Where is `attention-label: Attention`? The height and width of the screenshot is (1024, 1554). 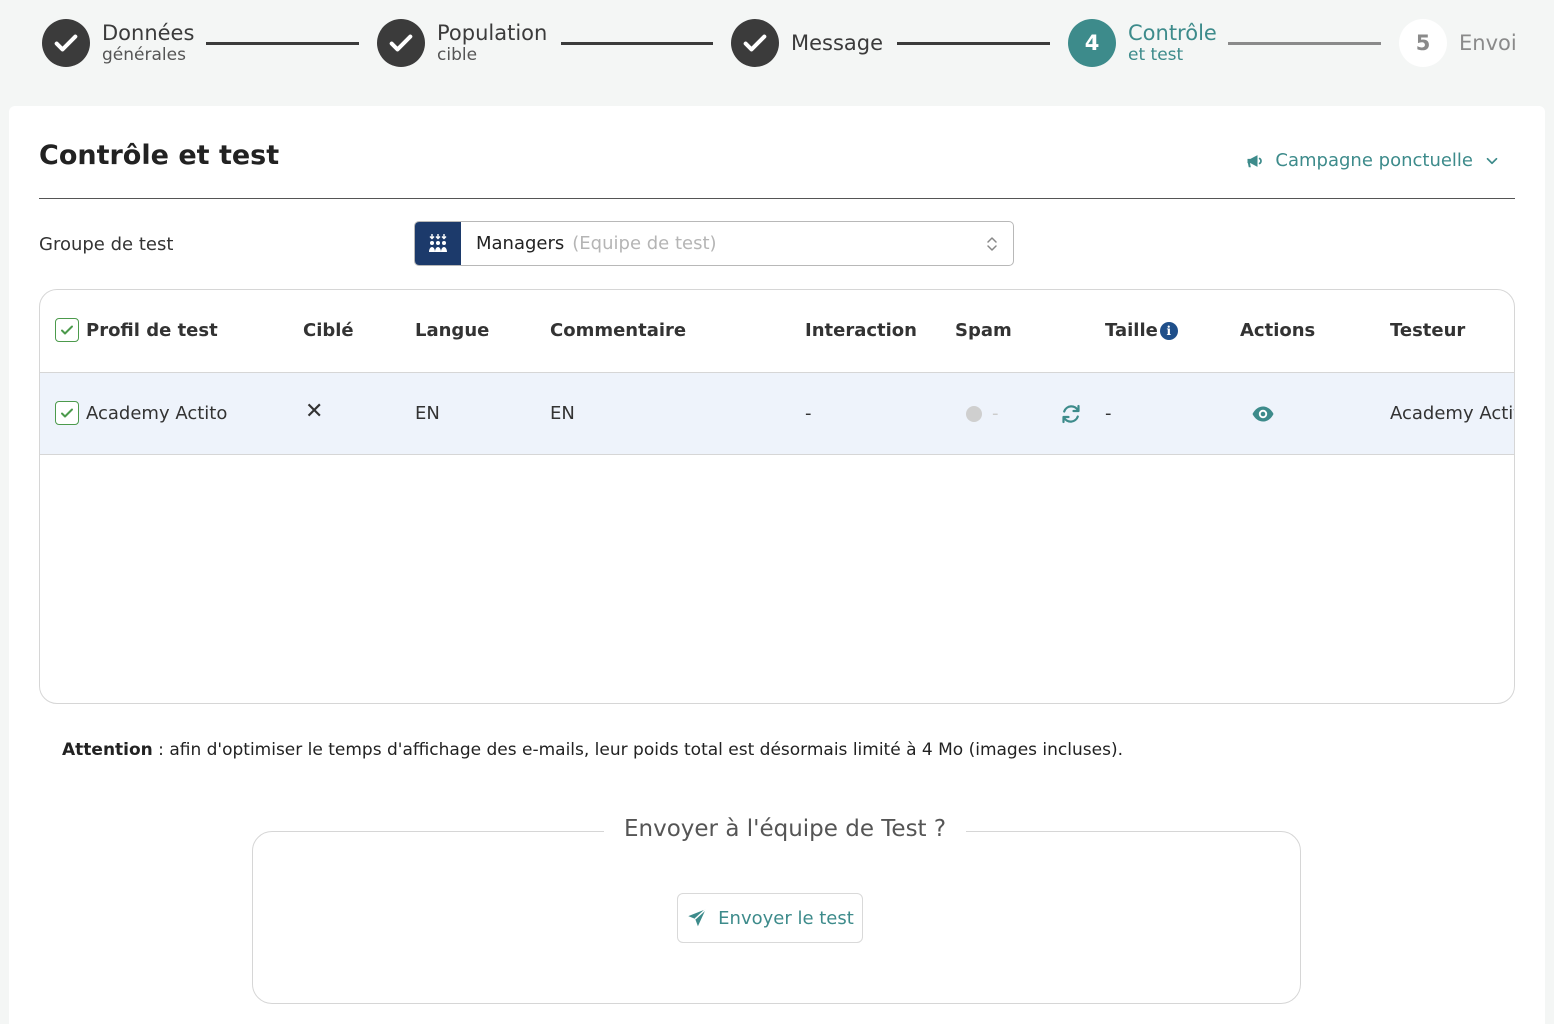 attention-label: Attention is located at coordinates (107, 750).